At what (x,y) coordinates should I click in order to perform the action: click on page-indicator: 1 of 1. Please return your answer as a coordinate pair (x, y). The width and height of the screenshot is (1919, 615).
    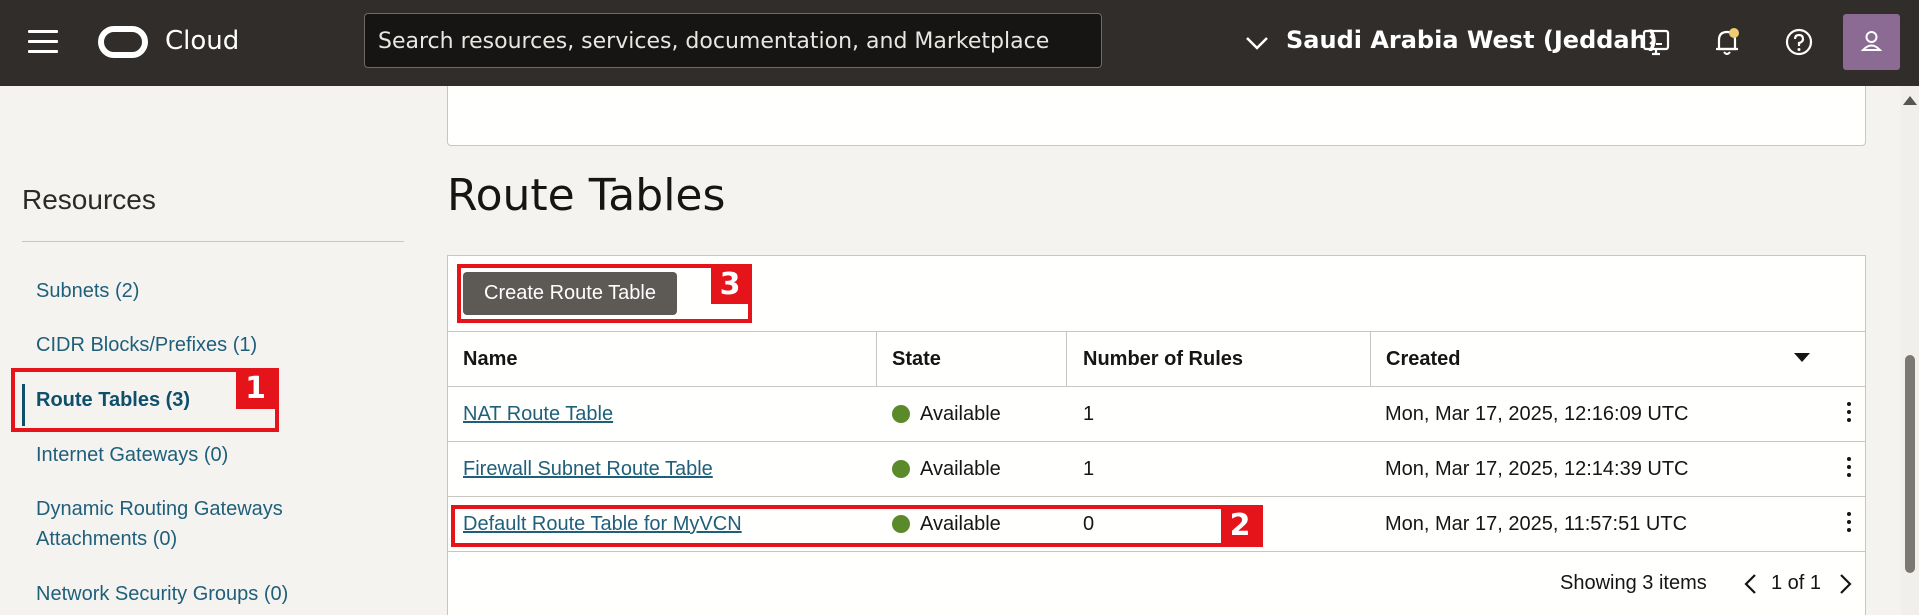
    Looking at the image, I should click on (1796, 583).